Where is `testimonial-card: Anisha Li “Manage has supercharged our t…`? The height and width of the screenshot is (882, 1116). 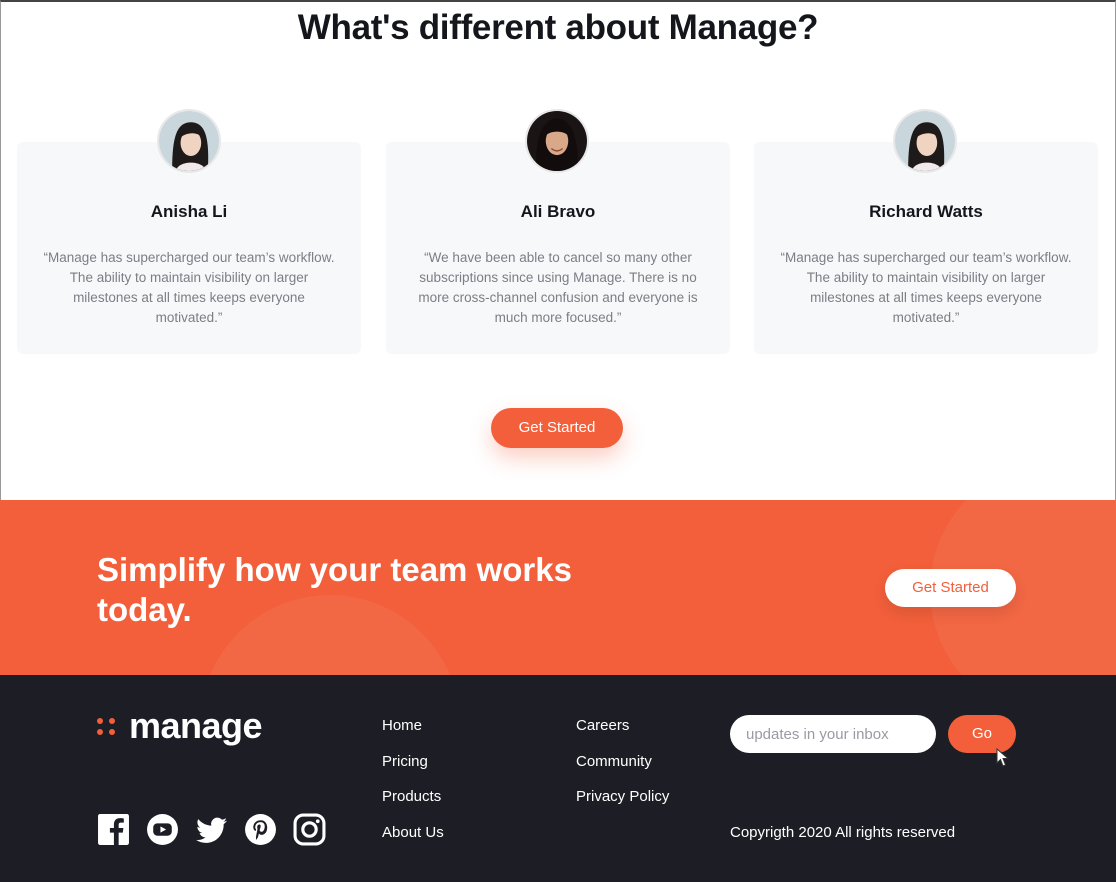
testimonial-card: Anisha Li “Manage has supercharged our t… is located at coordinates (189, 248).